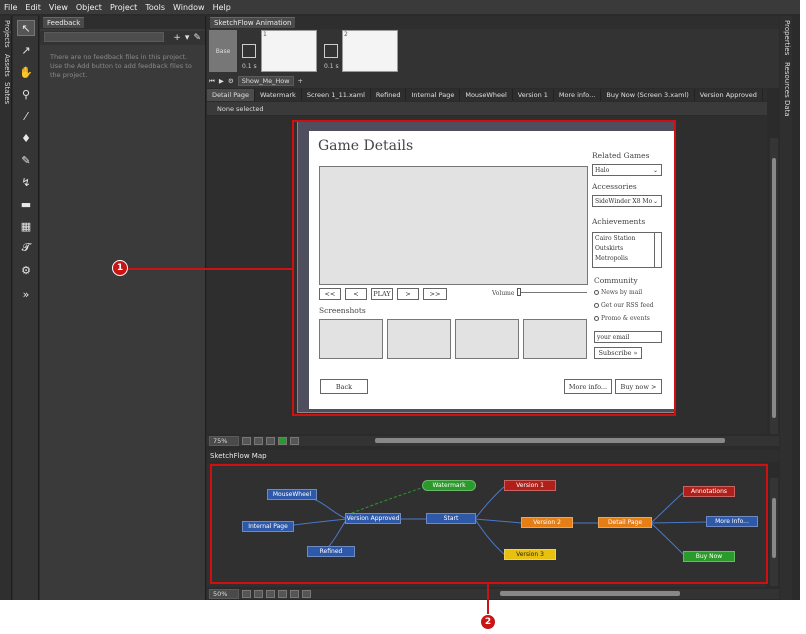 The height and width of the screenshot is (634, 806). Describe the element at coordinates (246, 441) in the screenshot. I see `snap-toggle-icon` at that location.